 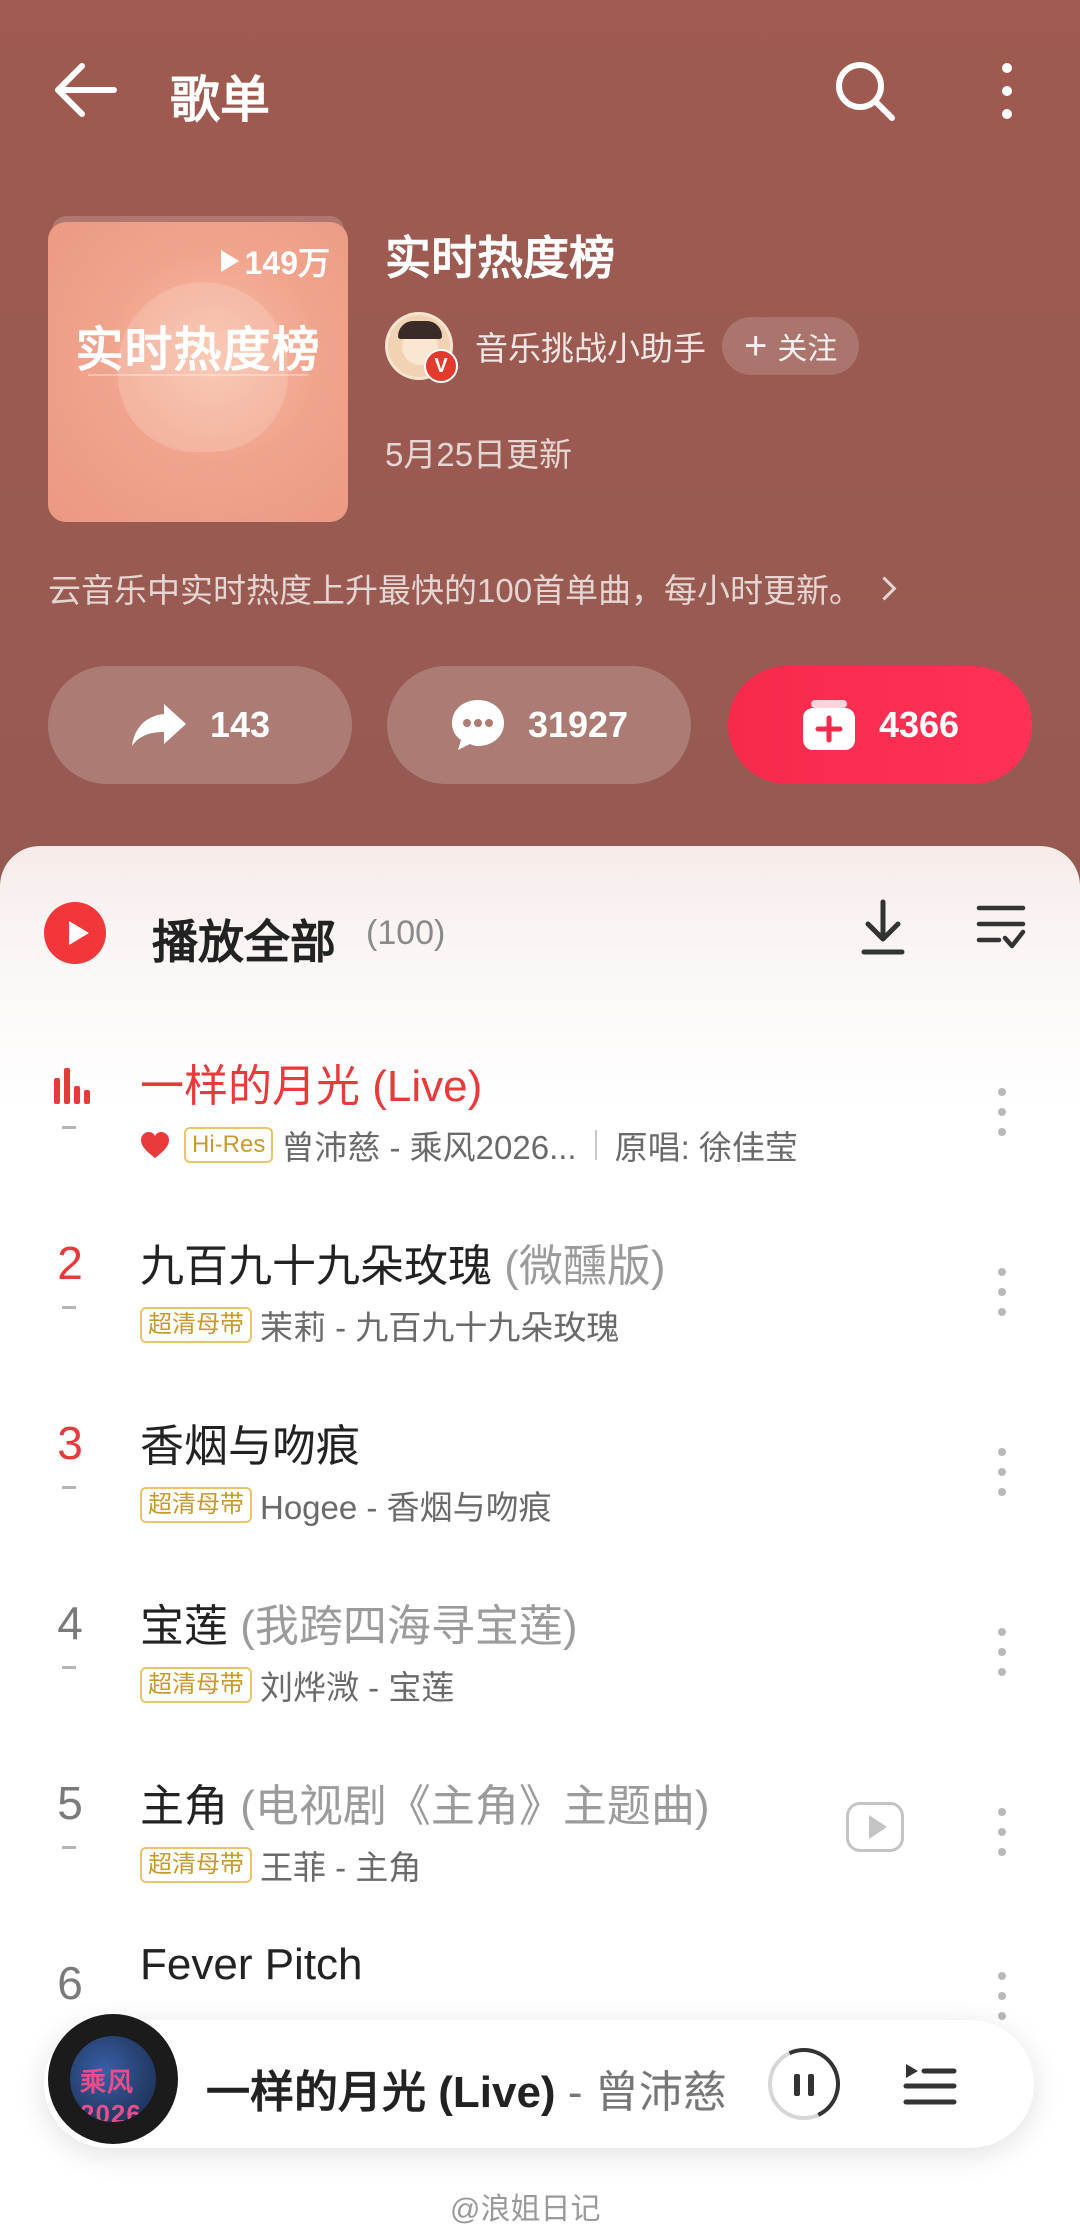 I want to click on creator-name: 音乐挑战小助手, so click(x=590, y=346).